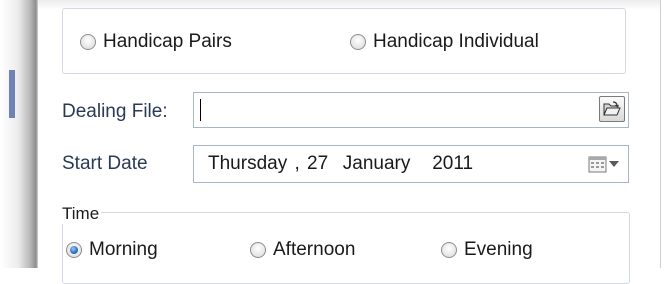 The height and width of the screenshot is (284, 670). What do you see at coordinates (452, 163) in the screenshot?
I see `date-year: 2011` at bounding box center [452, 163].